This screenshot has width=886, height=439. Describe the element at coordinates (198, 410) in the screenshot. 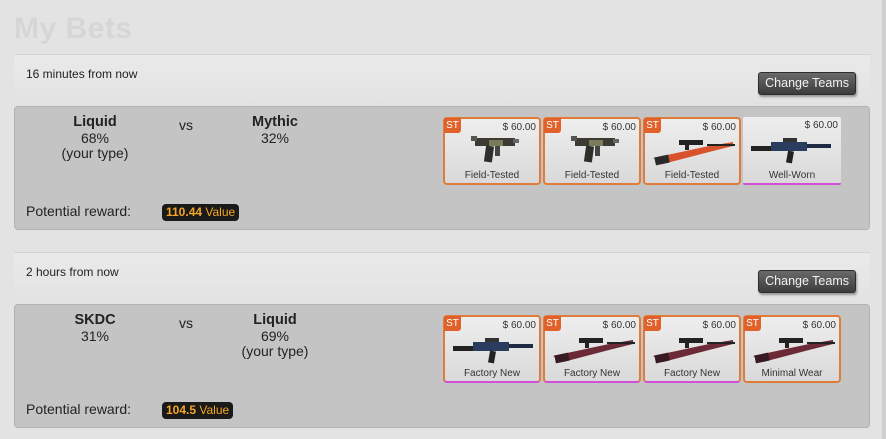

I see `reward-badge: 104.5 Value` at that location.